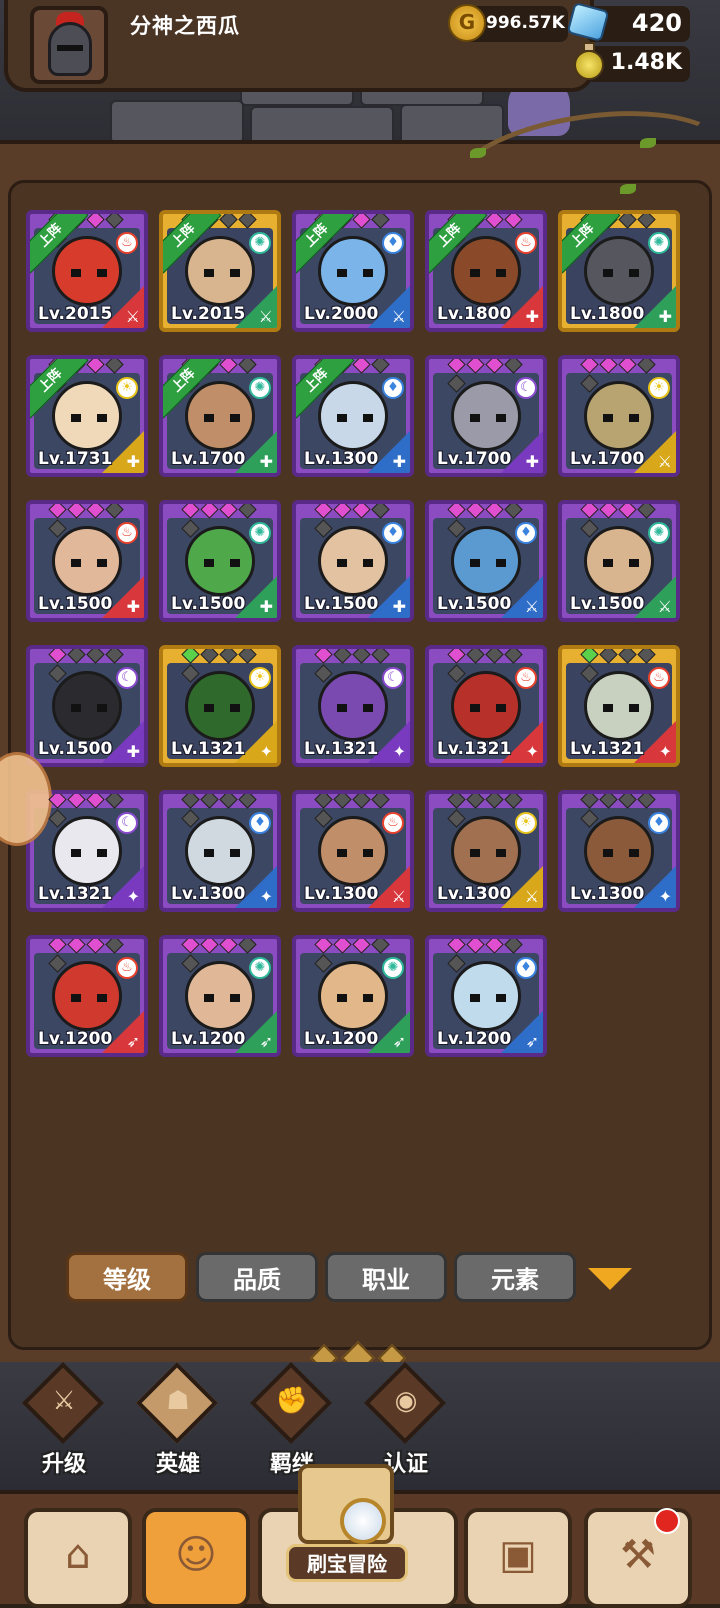 Image resolution: width=720 pixels, height=1608 pixels. What do you see at coordinates (638, 1558) in the screenshot?
I see `forge-button: ⚒` at bounding box center [638, 1558].